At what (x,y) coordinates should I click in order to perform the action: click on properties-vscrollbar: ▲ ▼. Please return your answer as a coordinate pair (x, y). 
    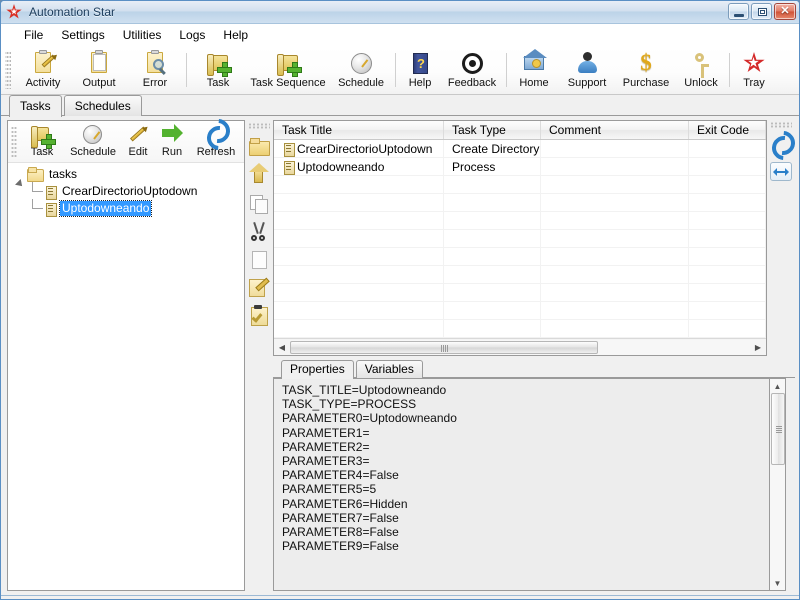
    Looking at the image, I should click on (778, 484).